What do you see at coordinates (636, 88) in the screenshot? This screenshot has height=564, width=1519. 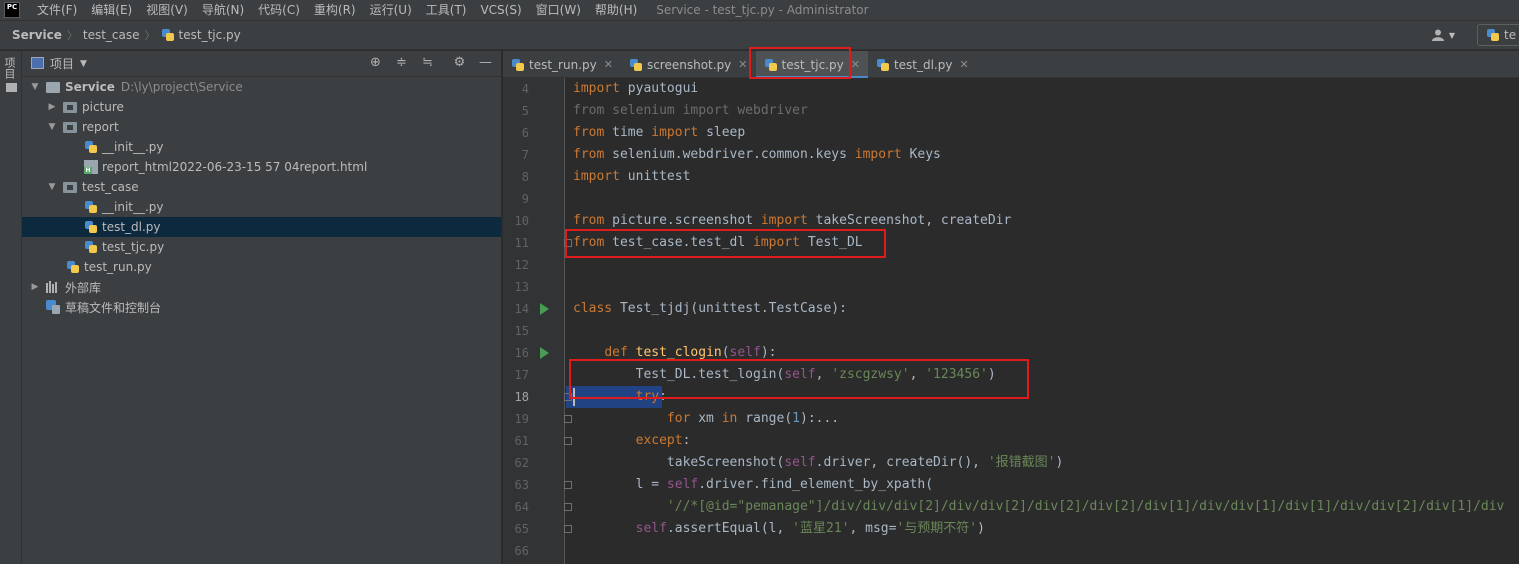 I see `code-text: import pyautogui` at bounding box center [636, 88].